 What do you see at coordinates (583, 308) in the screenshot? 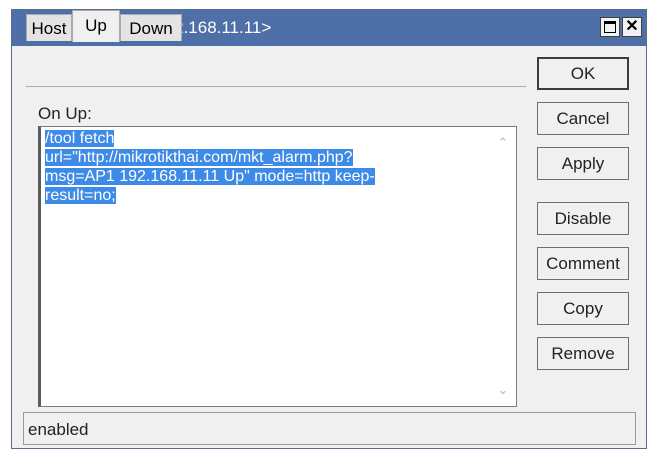
I see `copy-button: Copy` at bounding box center [583, 308].